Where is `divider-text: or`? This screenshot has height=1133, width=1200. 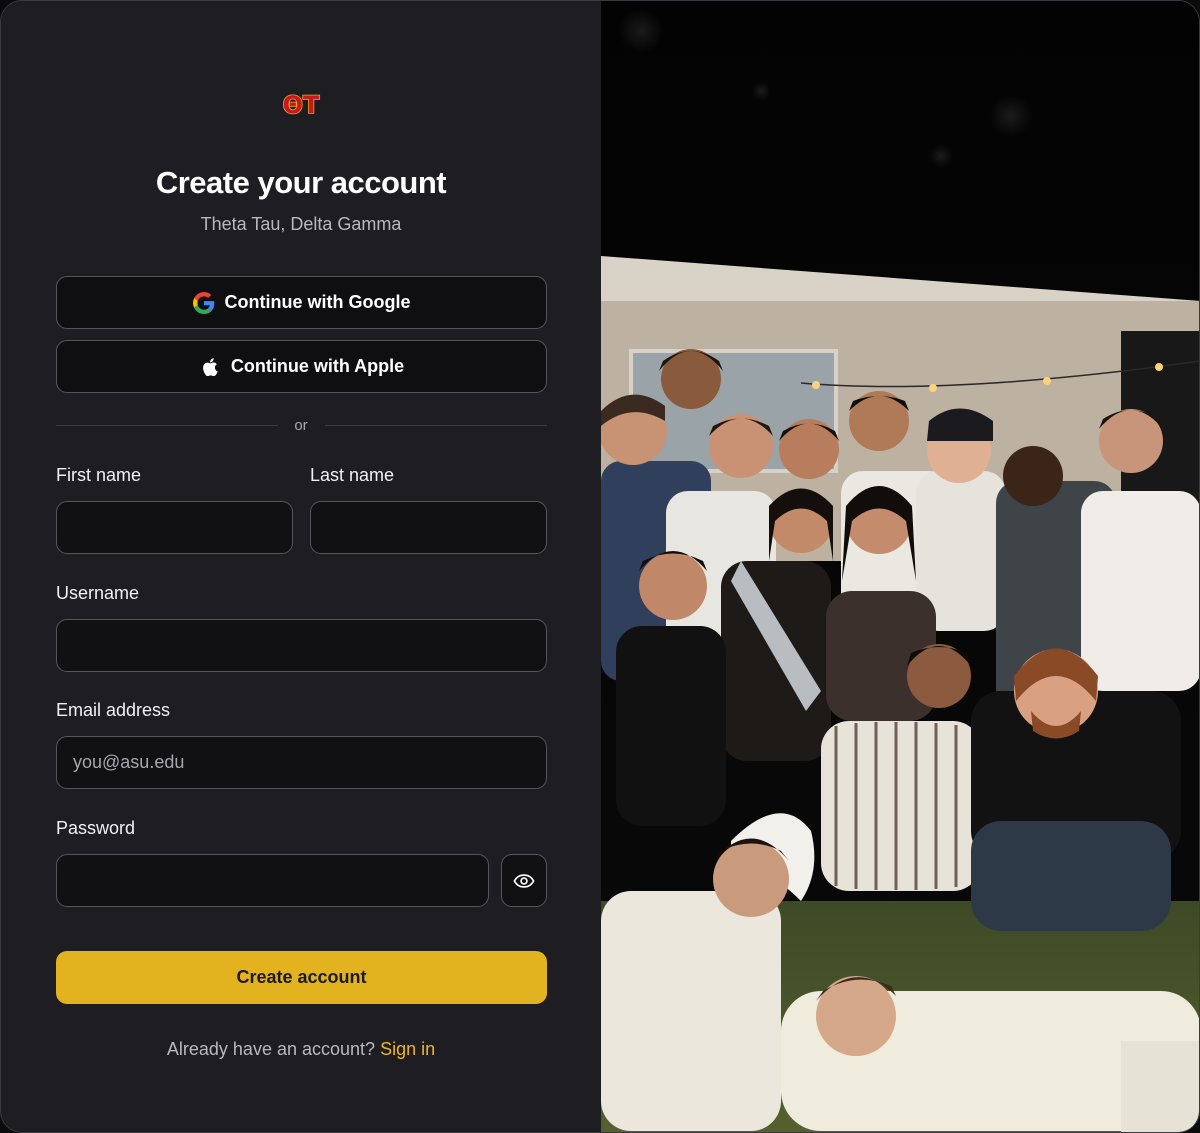
divider-text: or is located at coordinates (301, 425).